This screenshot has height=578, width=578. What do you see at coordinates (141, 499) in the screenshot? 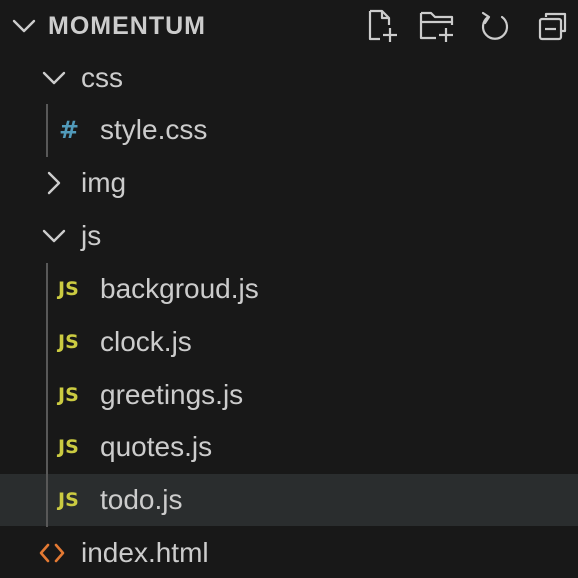
I see `file-label: todo.js` at bounding box center [141, 499].